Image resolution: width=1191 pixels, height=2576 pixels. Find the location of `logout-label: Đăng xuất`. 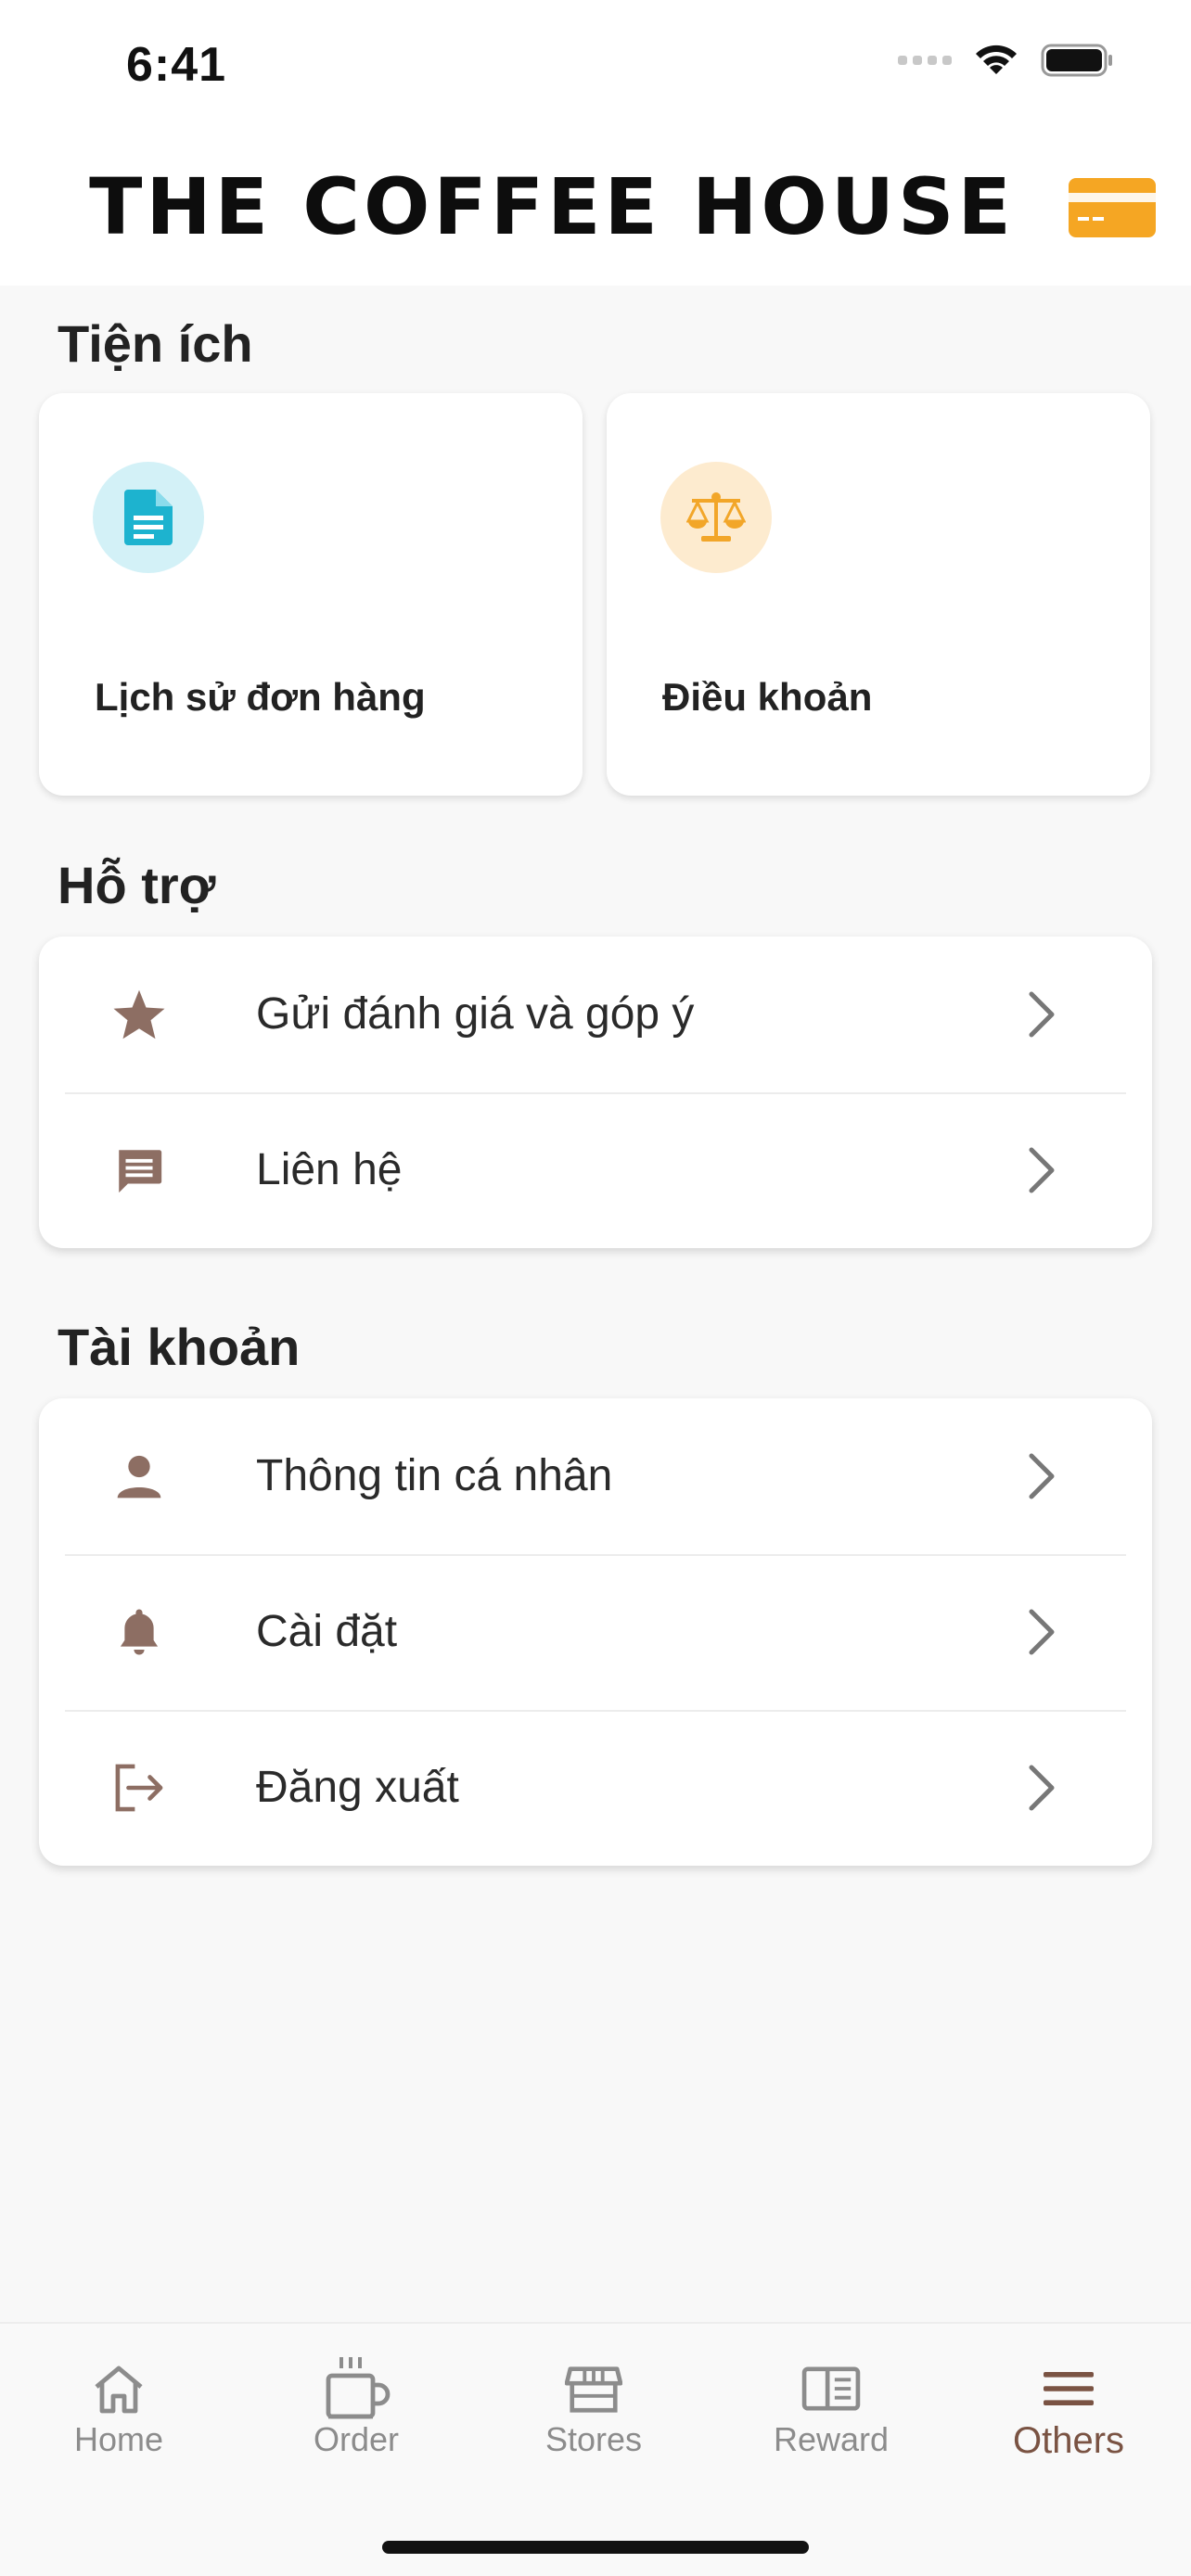

logout-label: Đăng xuất is located at coordinates (357, 1787).